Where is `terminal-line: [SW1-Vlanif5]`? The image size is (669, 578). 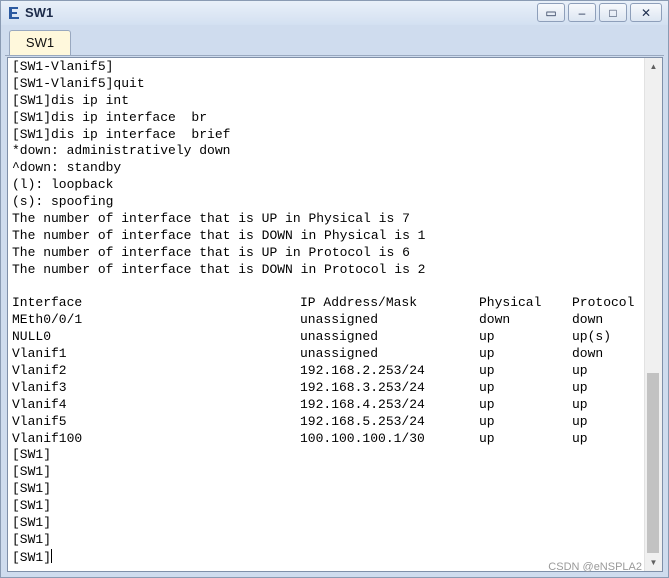 terminal-line: [SW1-Vlanif5] is located at coordinates (63, 66).